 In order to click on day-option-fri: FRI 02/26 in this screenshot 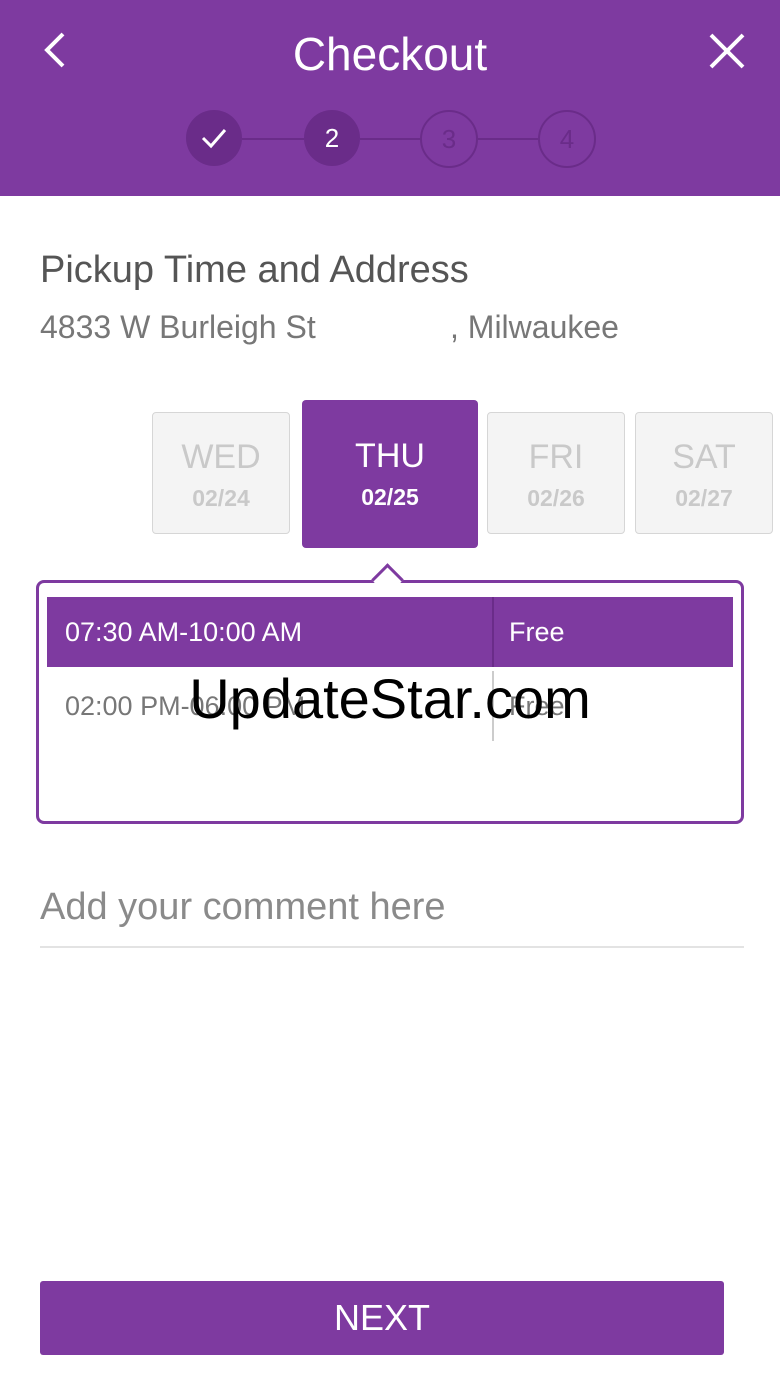, I will do `click(556, 473)`.